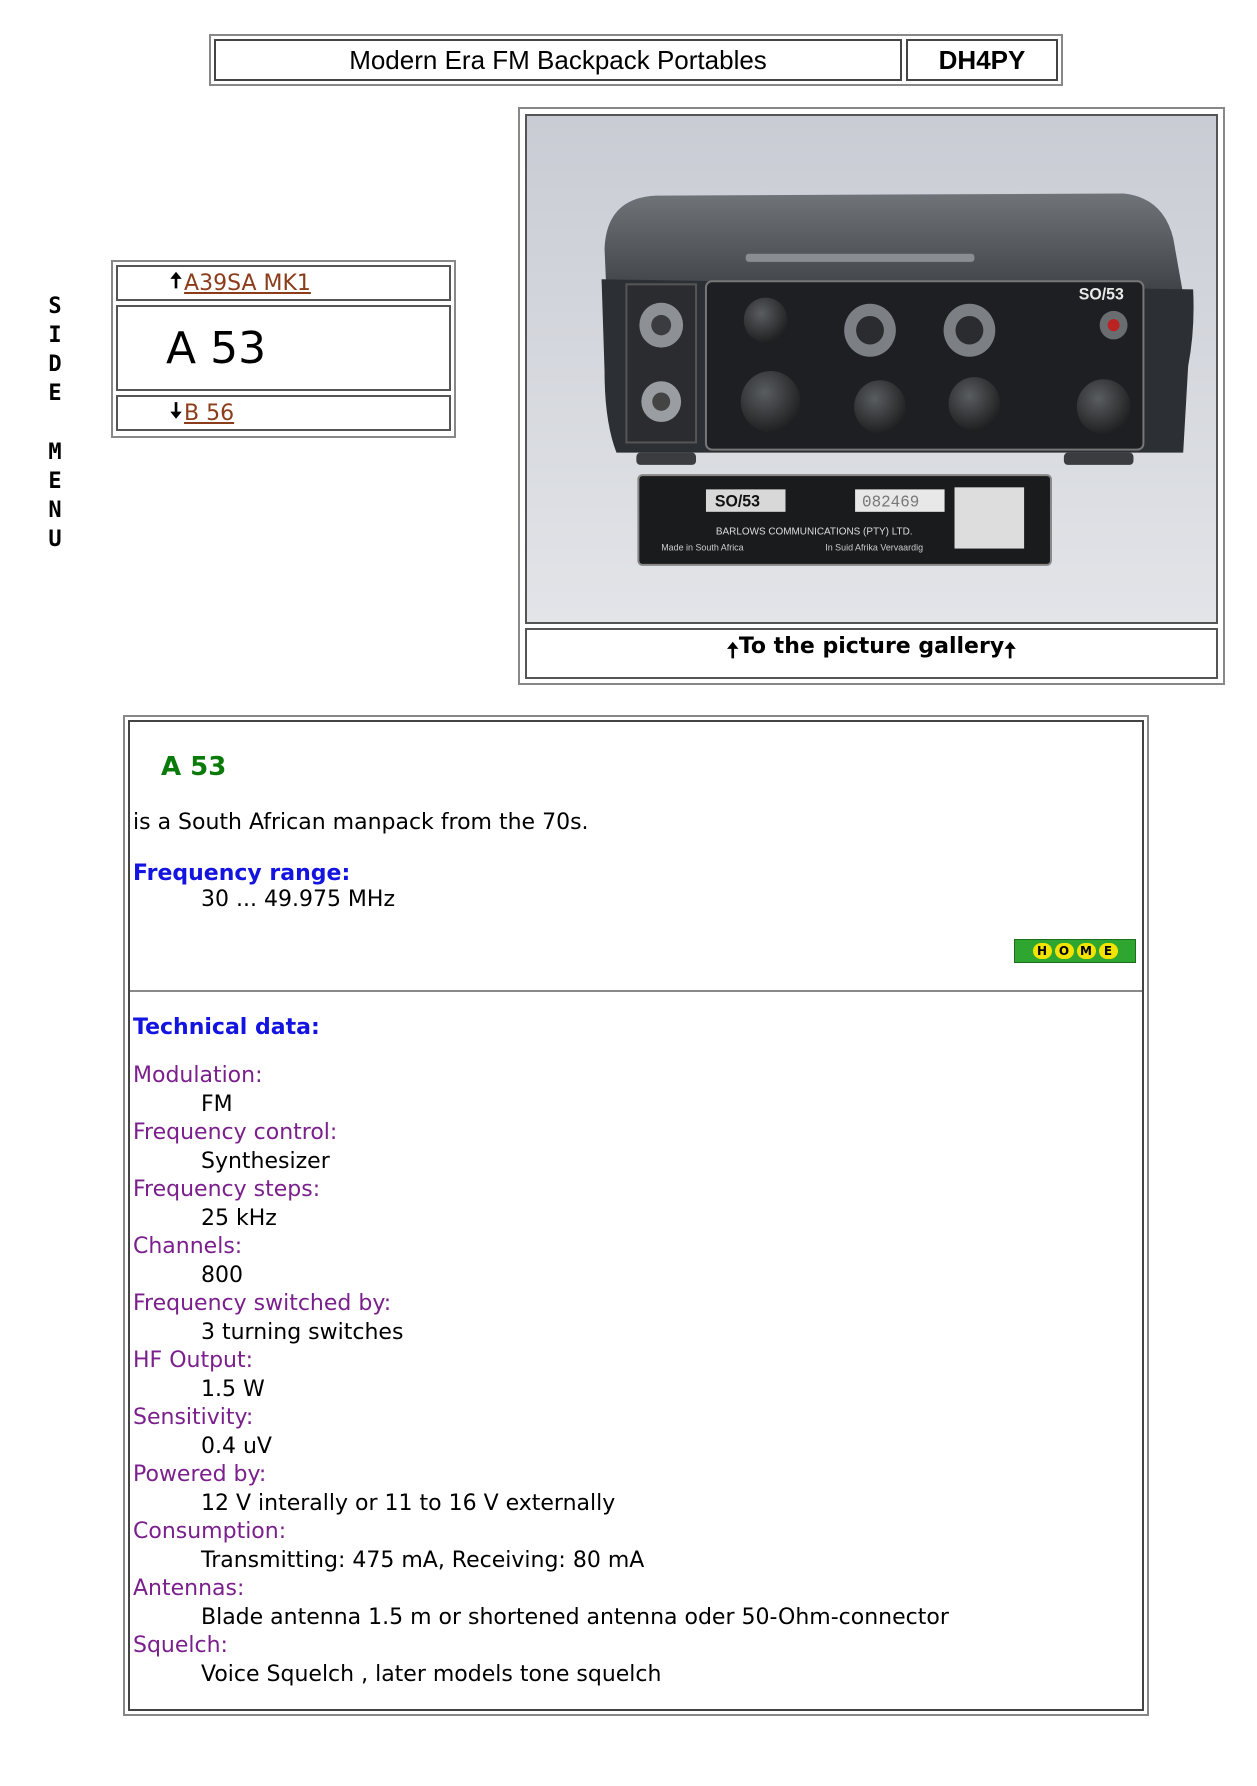 The height and width of the screenshot is (1786, 1257). What do you see at coordinates (298, 899) in the screenshot?
I see `frequency-range-value: 30 ... 49.975 MHz` at bounding box center [298, 899].